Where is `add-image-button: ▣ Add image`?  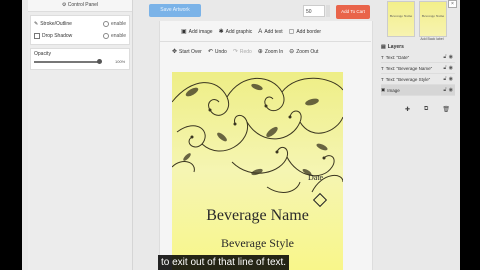
add-image-button: ▣ Add image is located at coordinates (197, 32).